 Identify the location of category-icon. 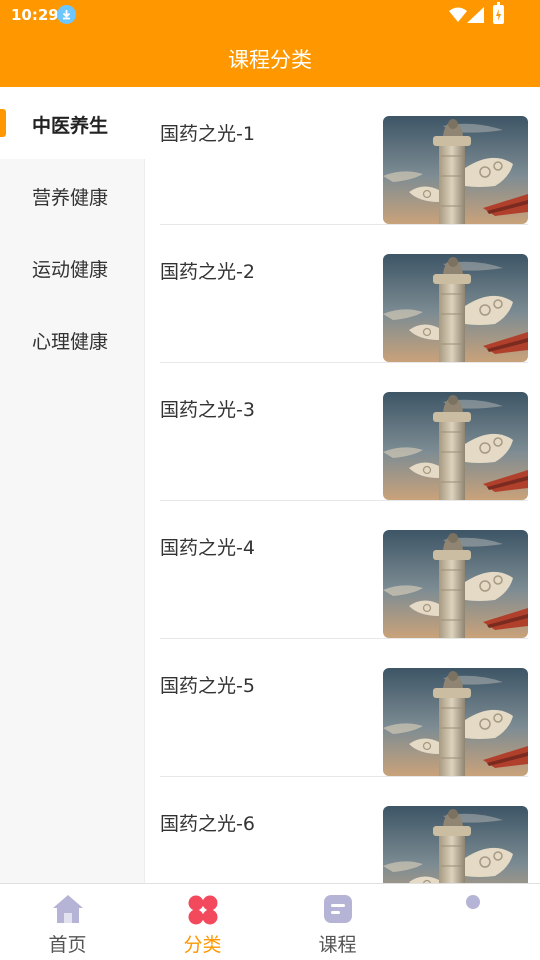
(202, 910).